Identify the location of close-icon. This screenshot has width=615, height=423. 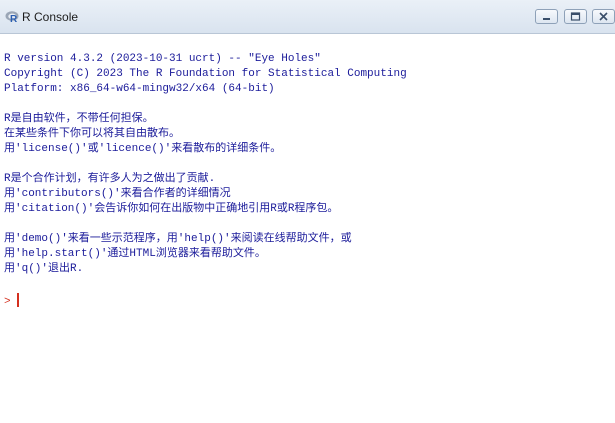
(603, 16).